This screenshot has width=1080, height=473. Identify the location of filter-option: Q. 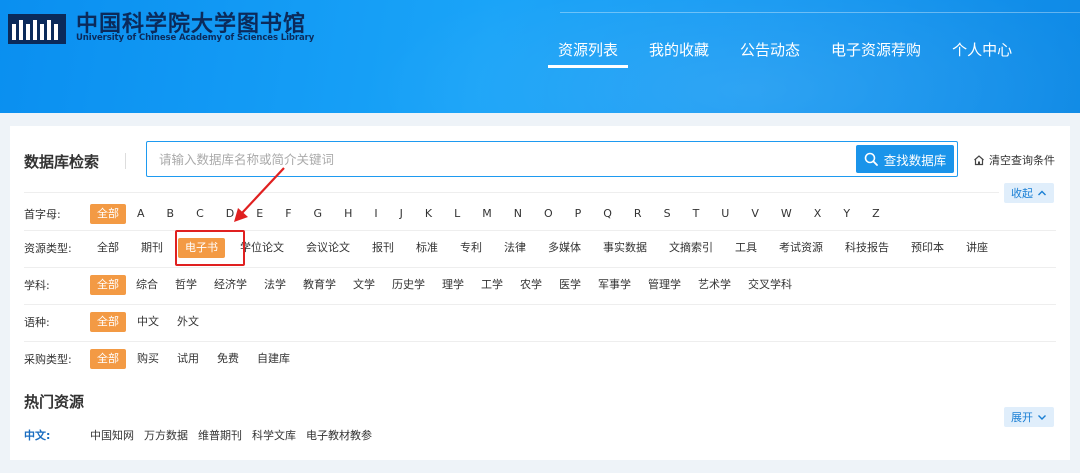
(607, 214).